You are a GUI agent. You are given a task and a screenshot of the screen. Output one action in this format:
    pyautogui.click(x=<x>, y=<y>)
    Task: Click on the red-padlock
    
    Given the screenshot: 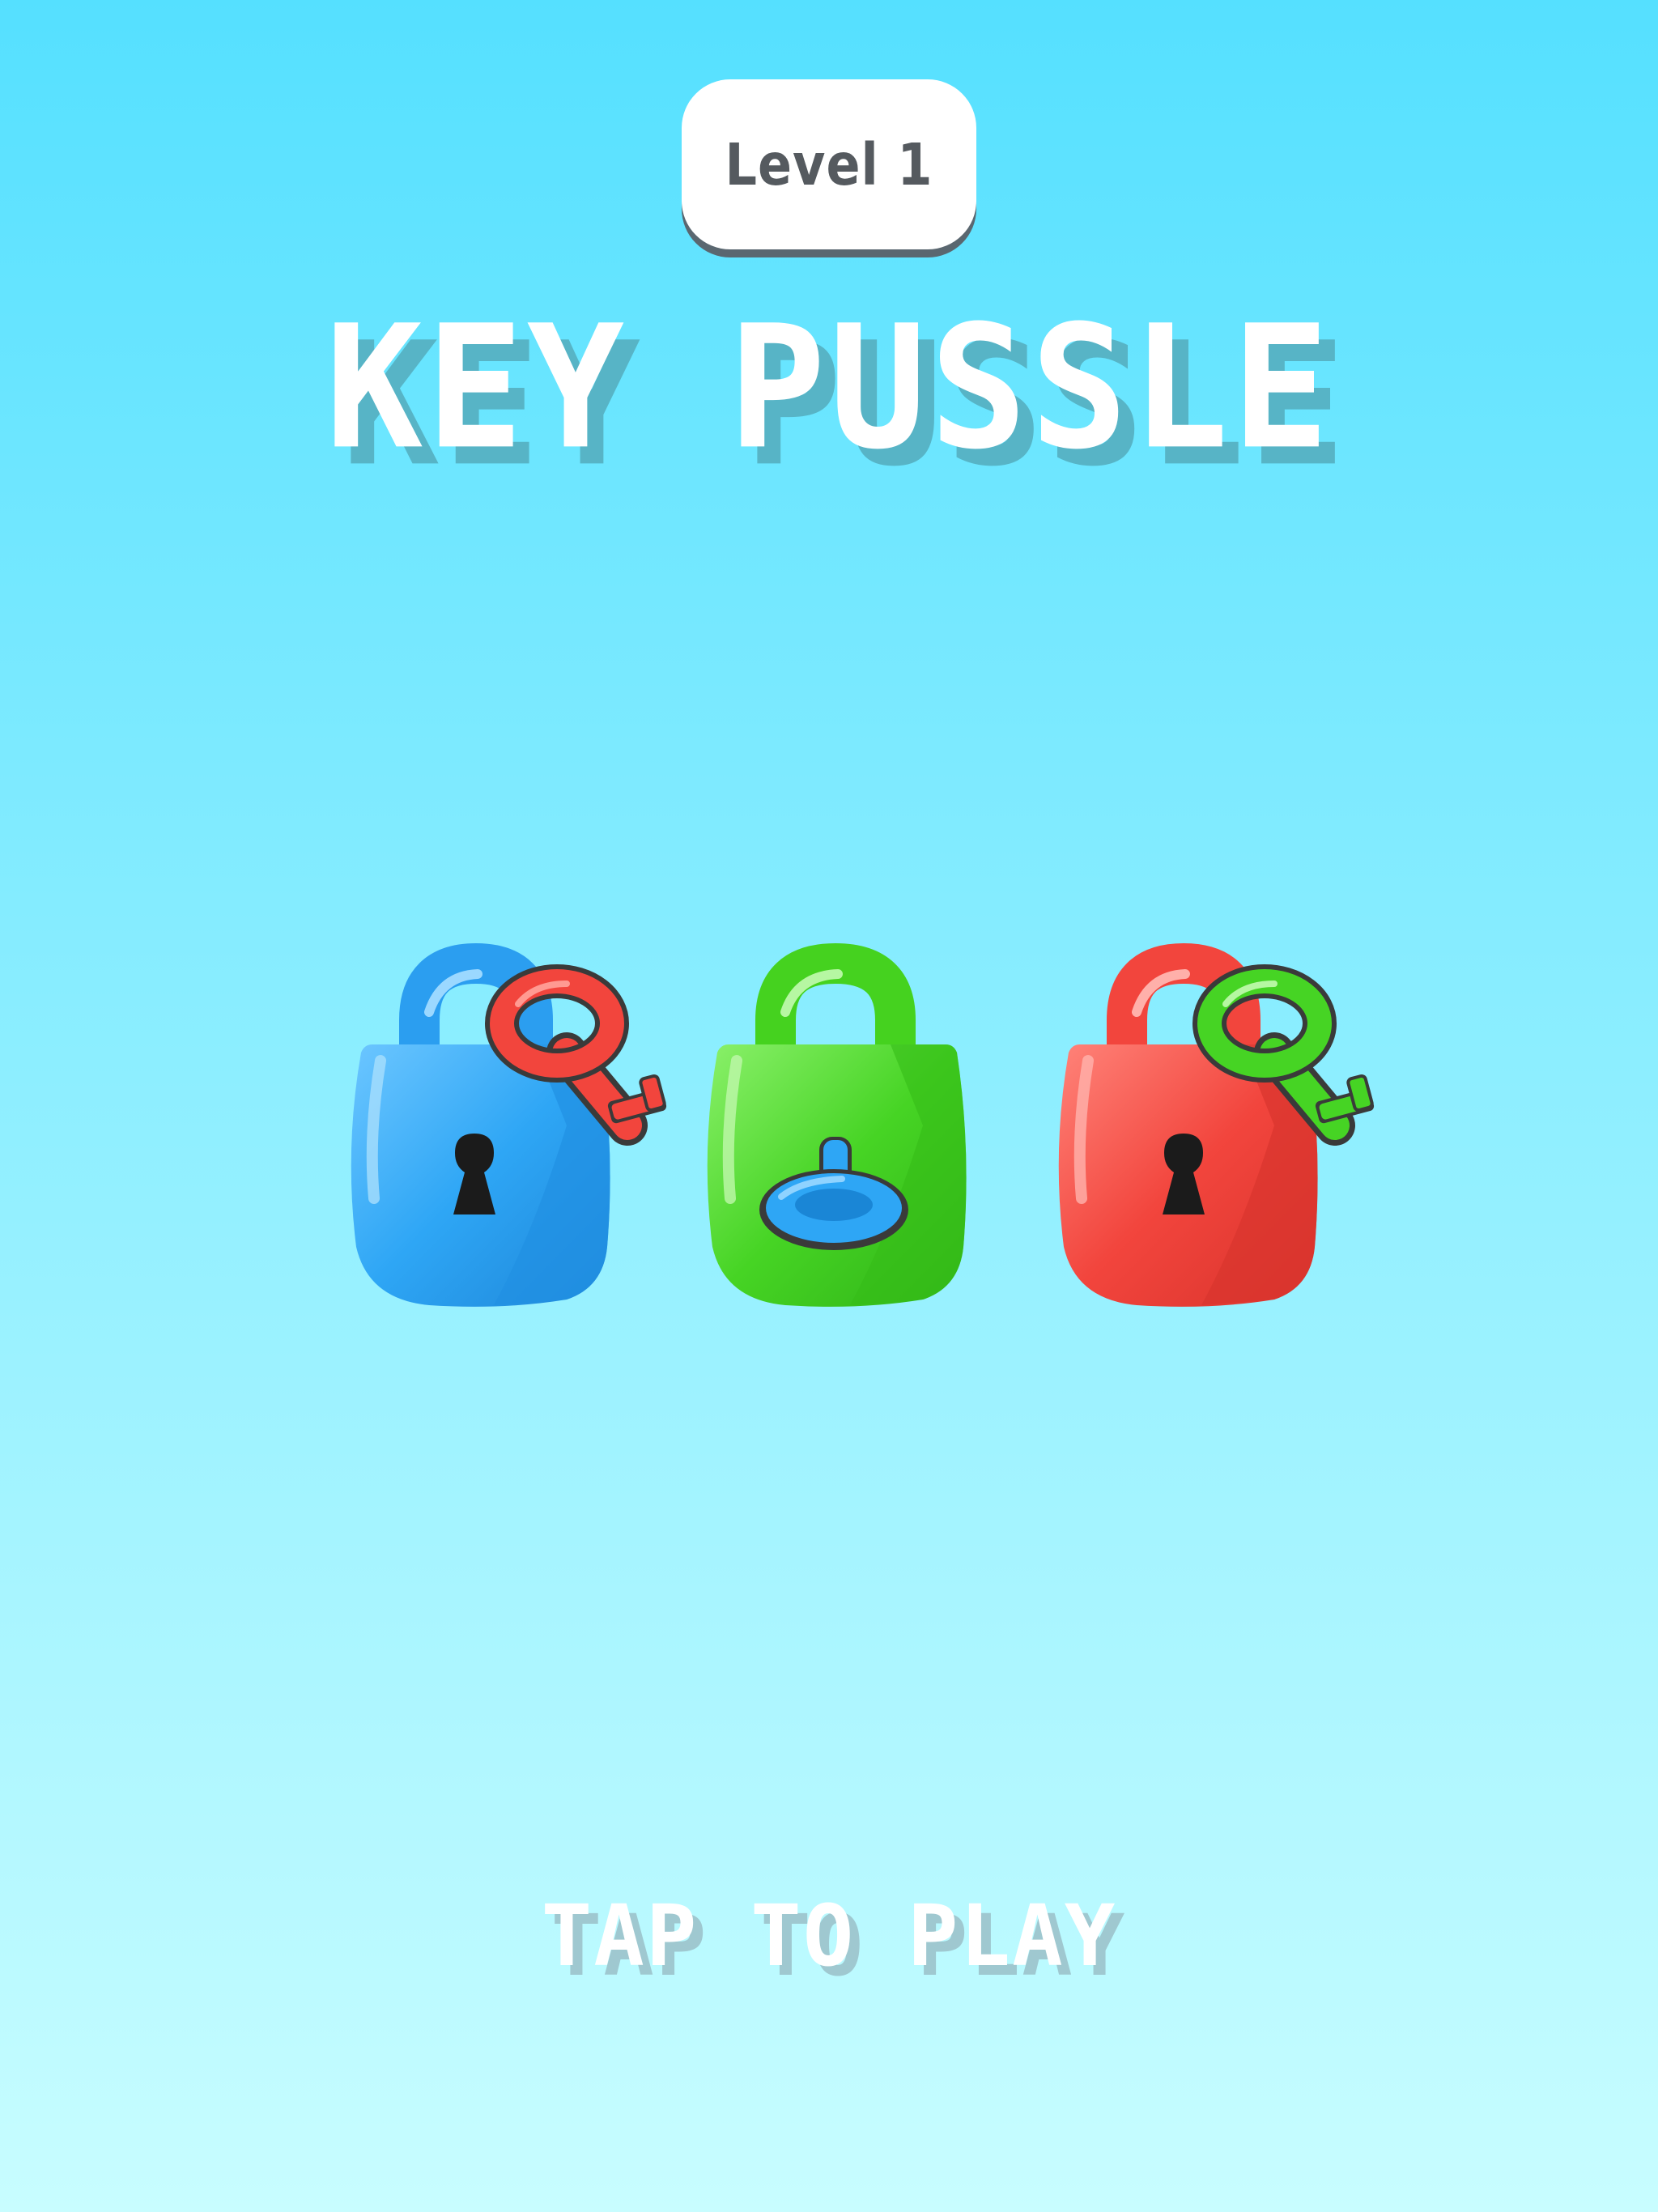 What is the action you would take?
    pyautogui.click(x=1216, y=1124)
    